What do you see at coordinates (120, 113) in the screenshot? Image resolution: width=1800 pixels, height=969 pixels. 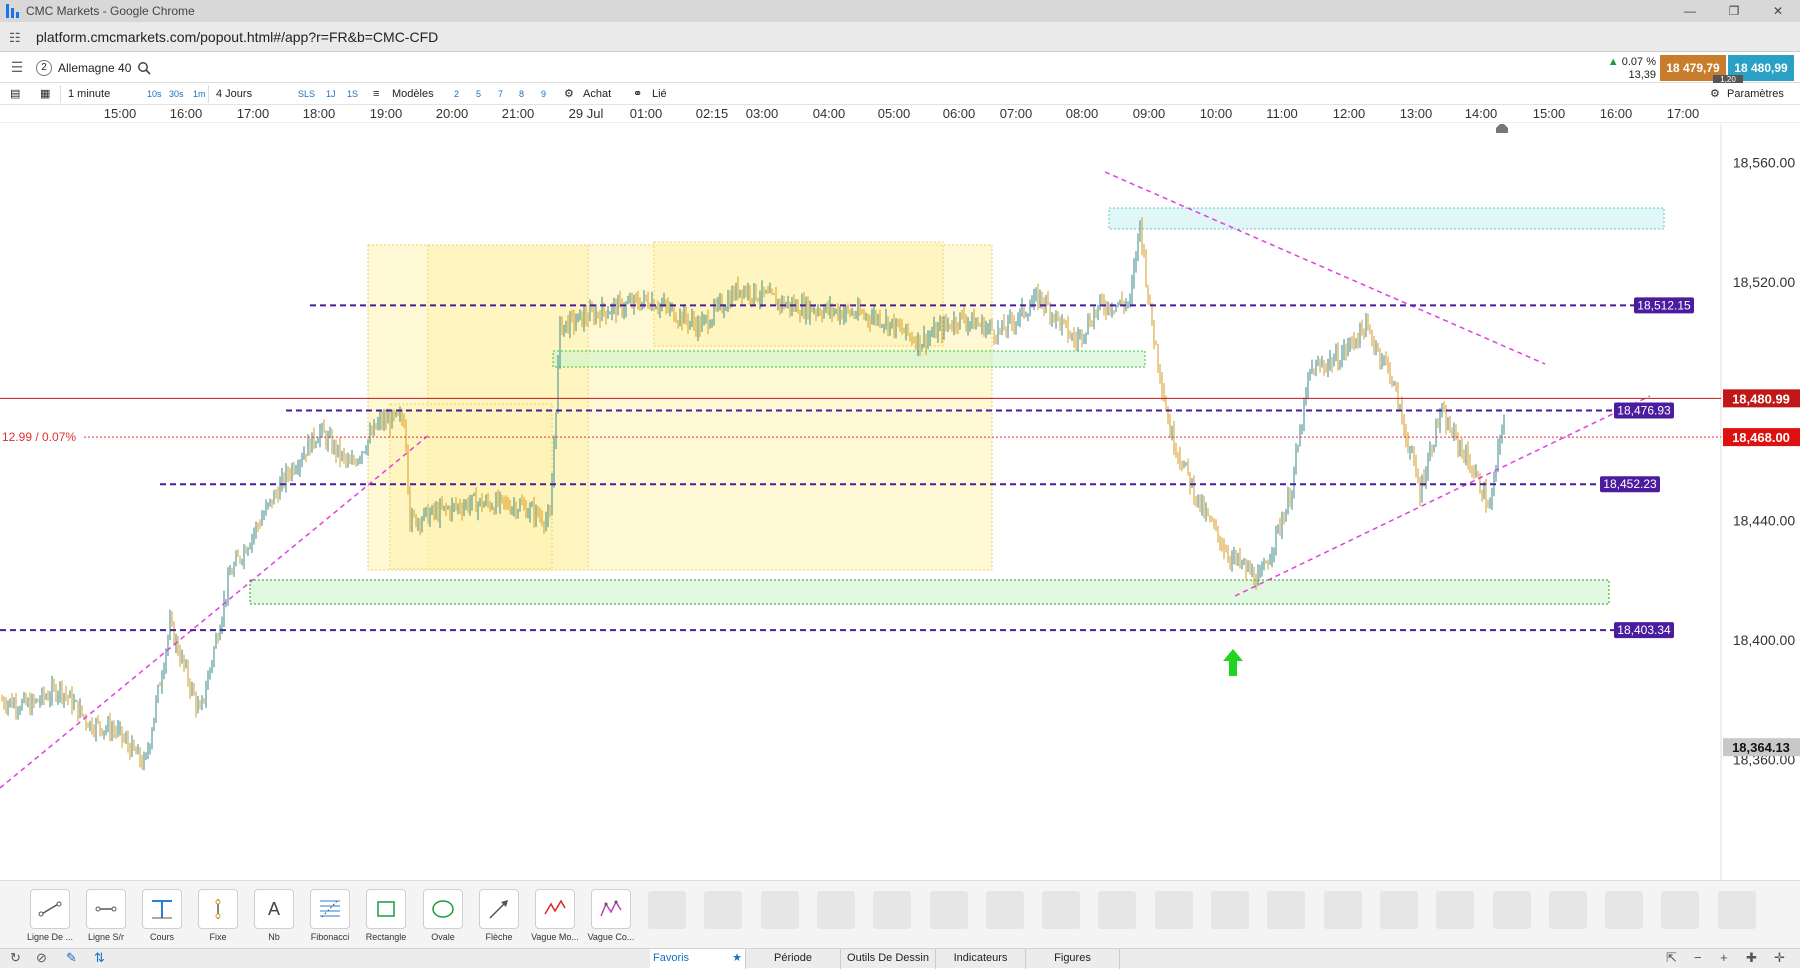 I see `time-tick-label: 15:00` at bounding box center [120, 113].